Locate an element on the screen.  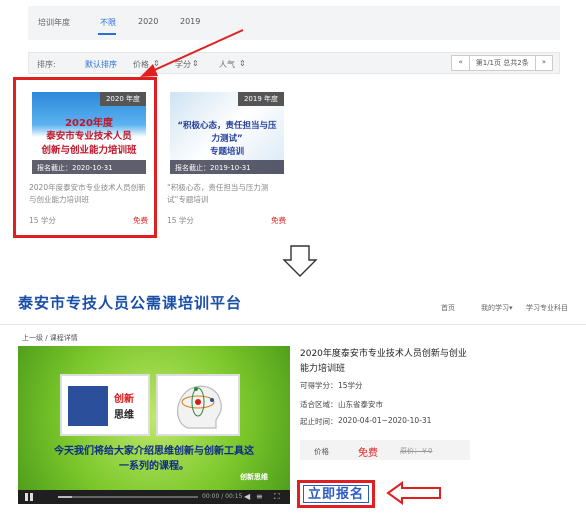
original-price: 原价：￥0 is located at coordinates (416, 451).